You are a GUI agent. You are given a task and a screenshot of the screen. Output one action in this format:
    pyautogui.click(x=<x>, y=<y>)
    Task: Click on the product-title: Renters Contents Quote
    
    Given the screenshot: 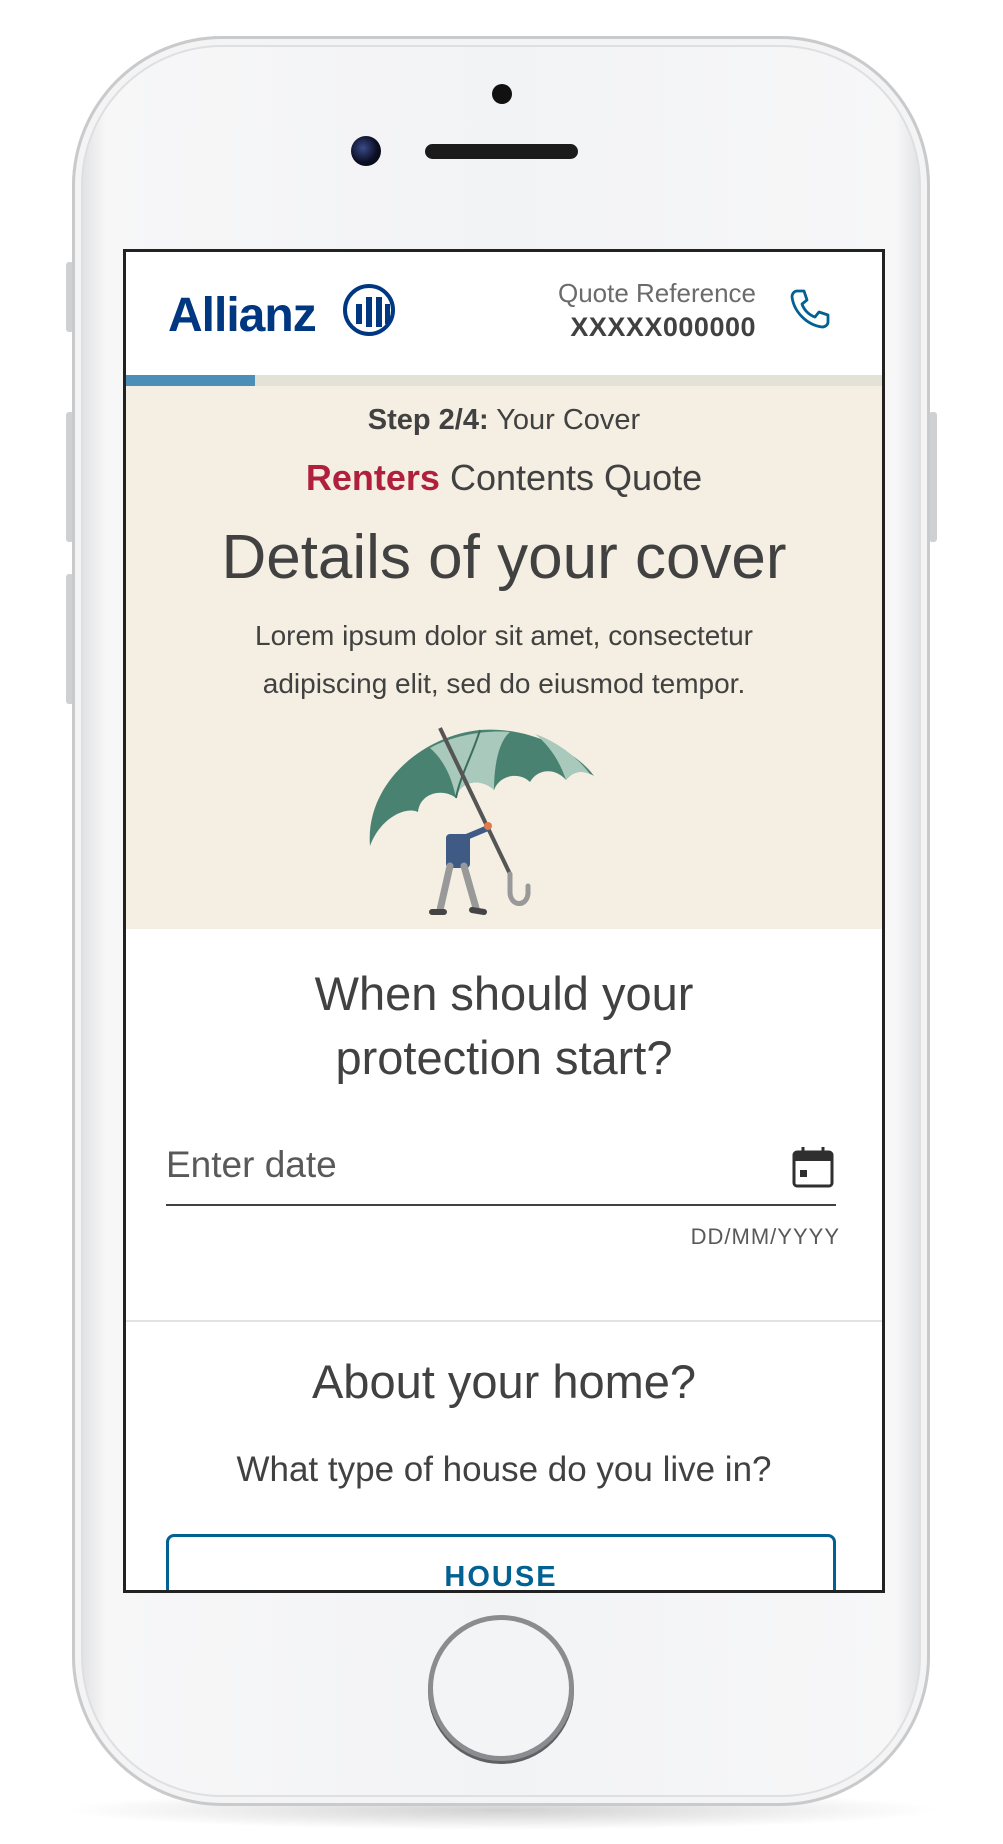 What is the action you would take?
    pyautogui.click(x=504, y=478)
    